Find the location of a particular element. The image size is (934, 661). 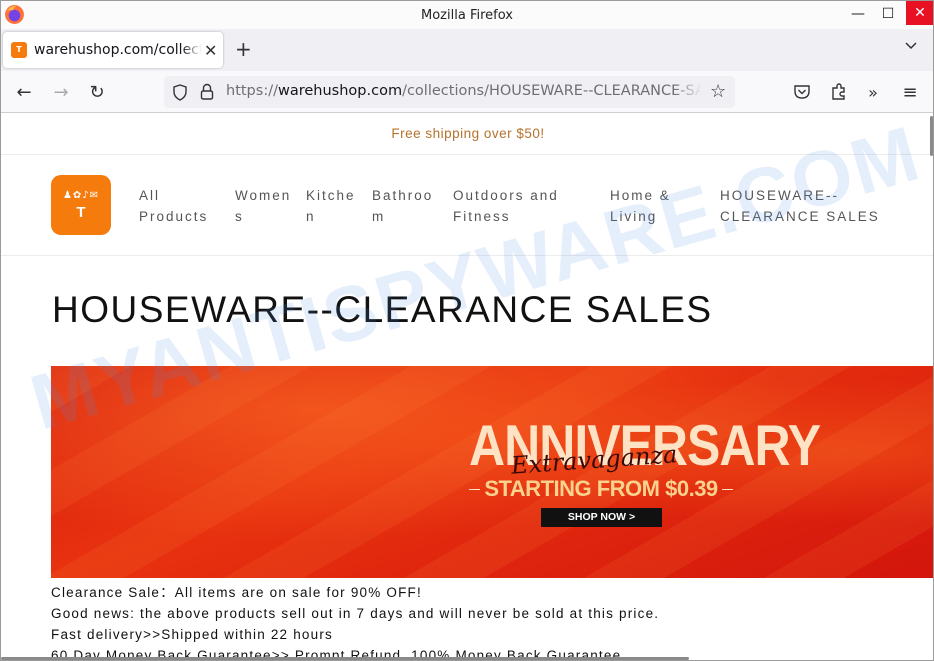

nav-all-products: All Products is located at coordinates (175, 206).